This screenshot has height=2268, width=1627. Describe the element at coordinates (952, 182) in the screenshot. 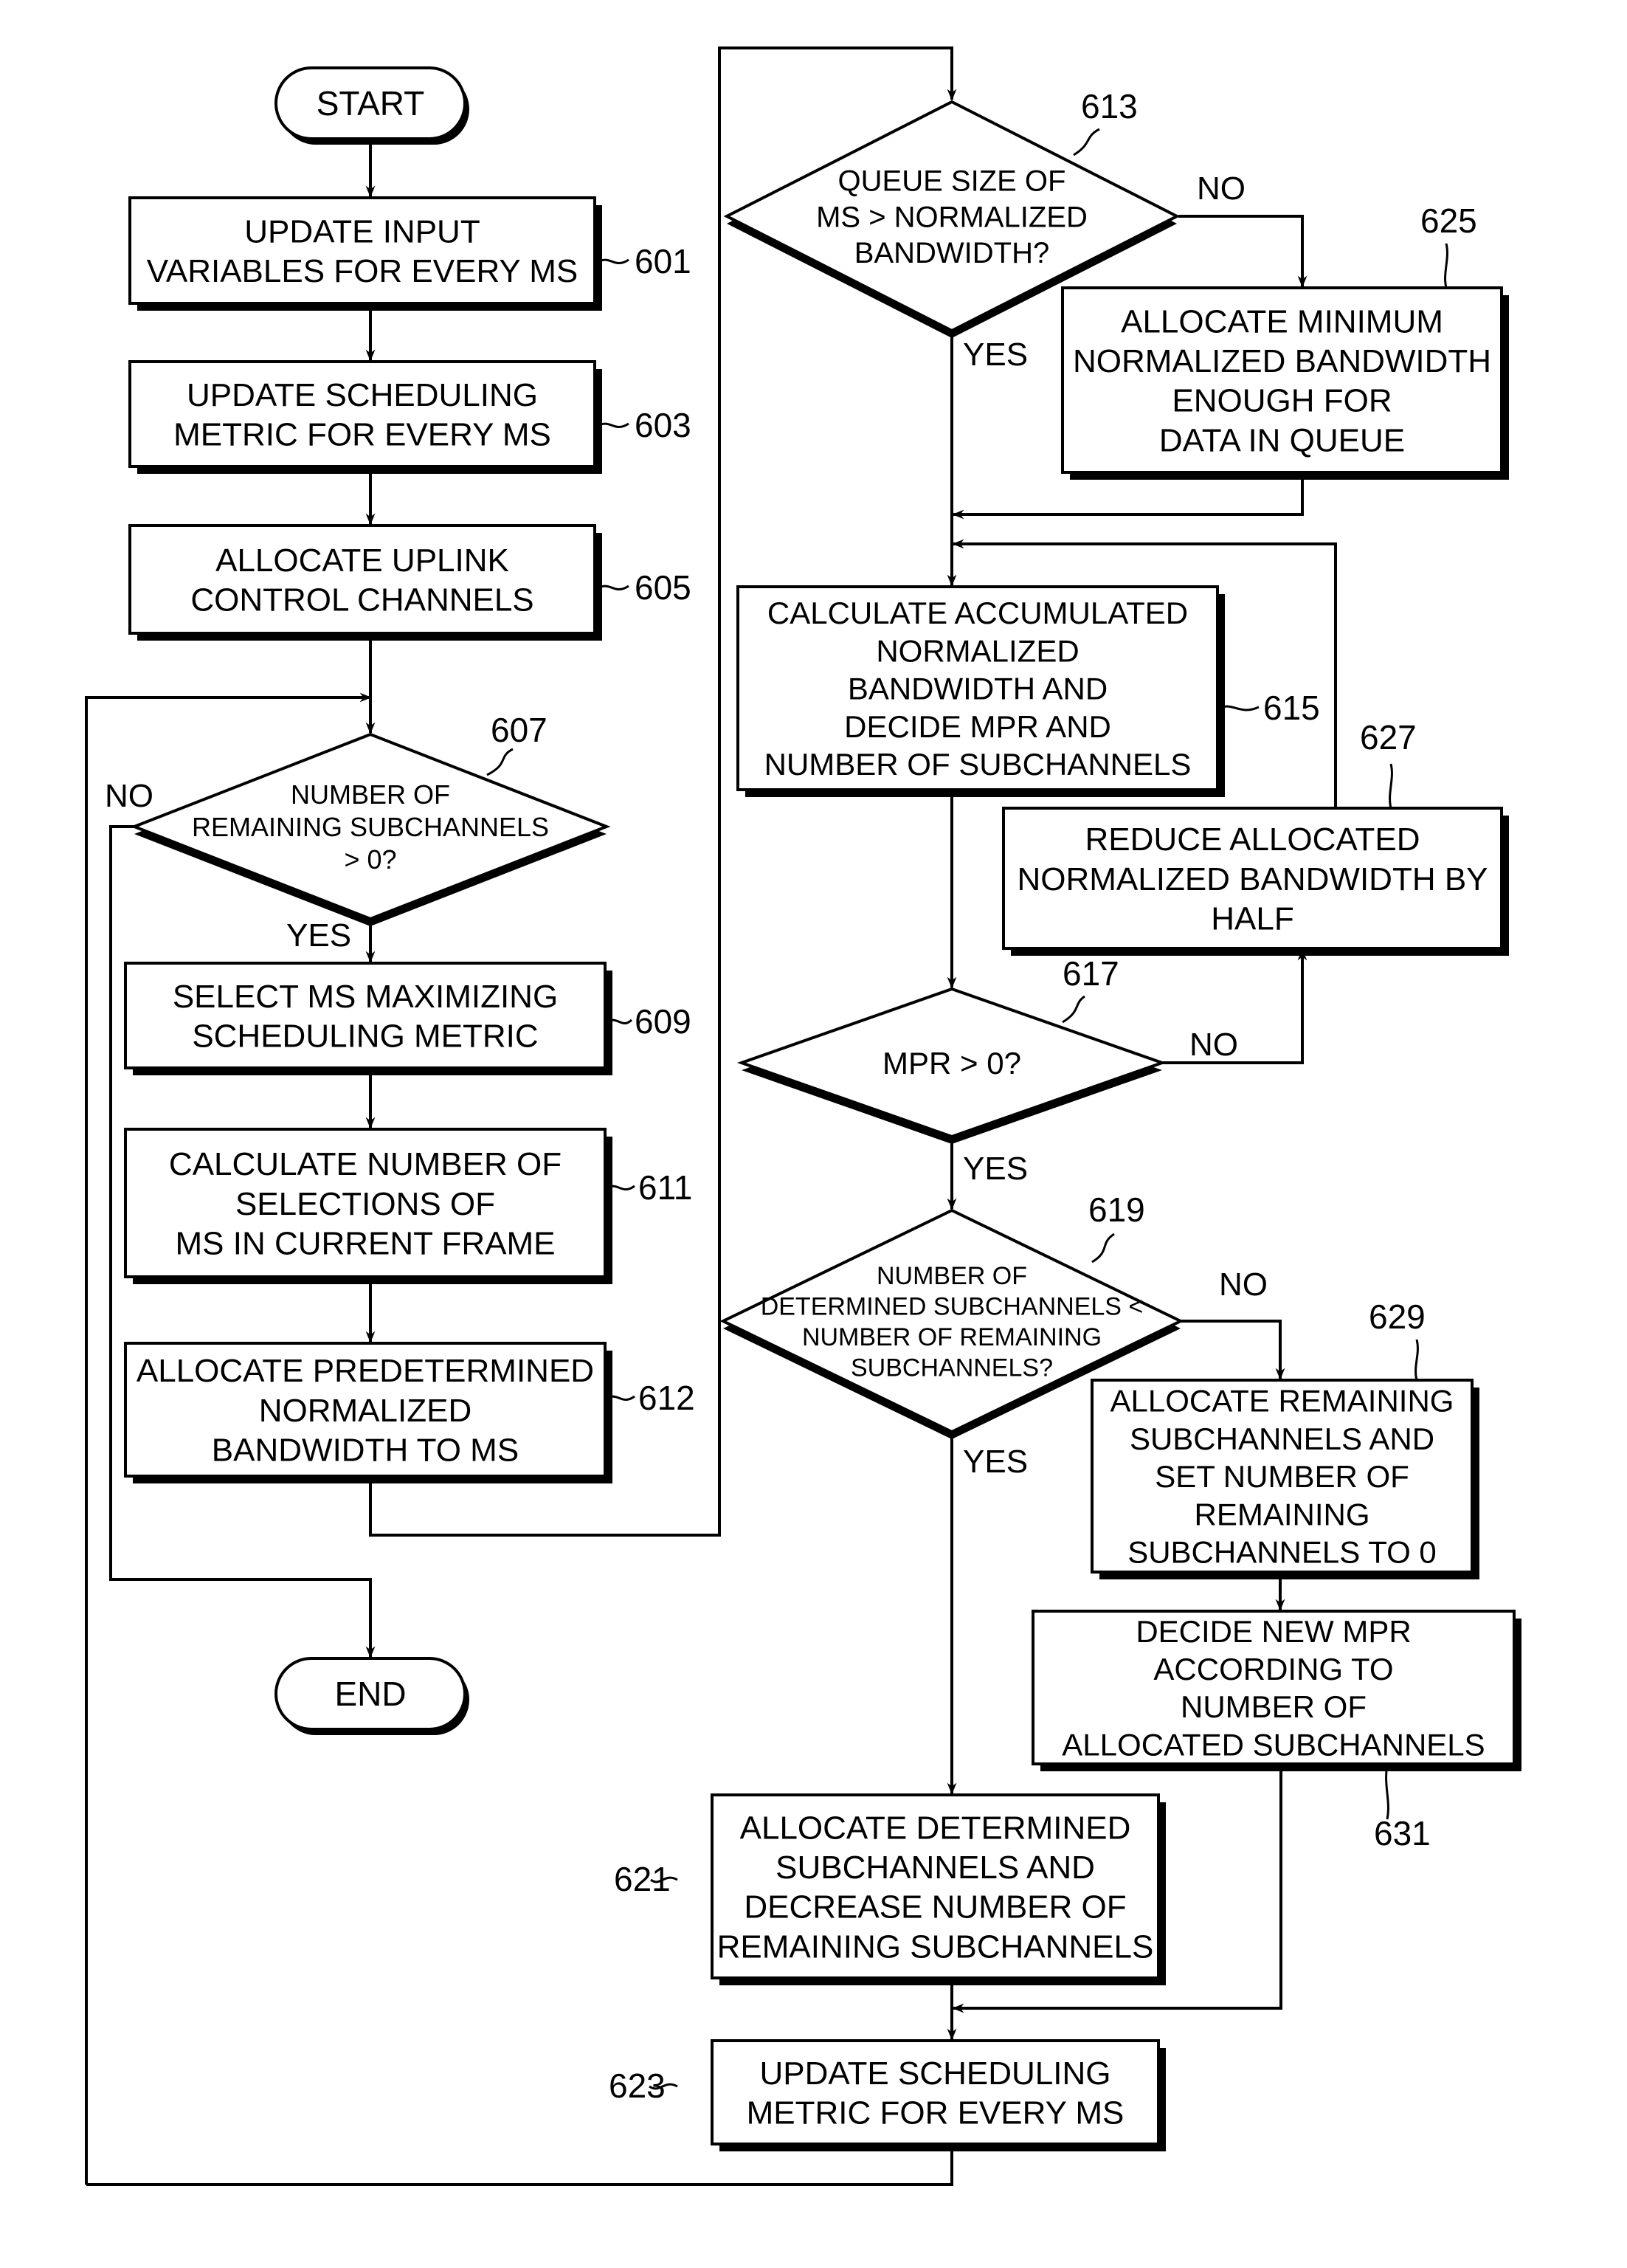

I see `step-613-text-line: QUEUE SIZE OF` at that location.